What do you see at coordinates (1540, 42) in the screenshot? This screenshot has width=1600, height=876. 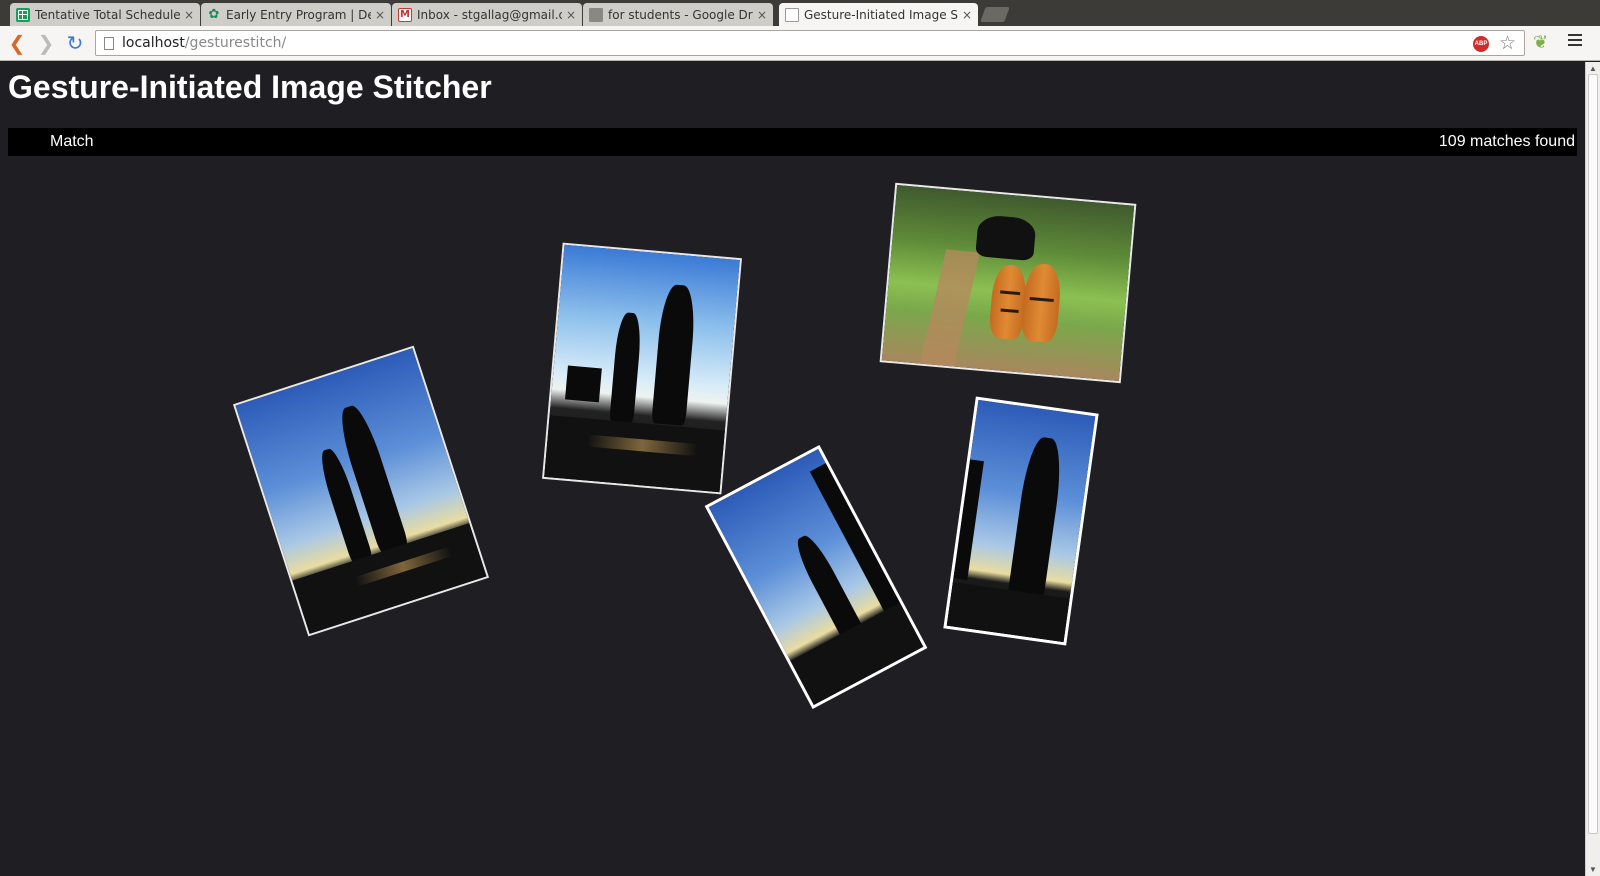 I see `extension-leaf-icon: ❦` at bounding box center [1540, 42].